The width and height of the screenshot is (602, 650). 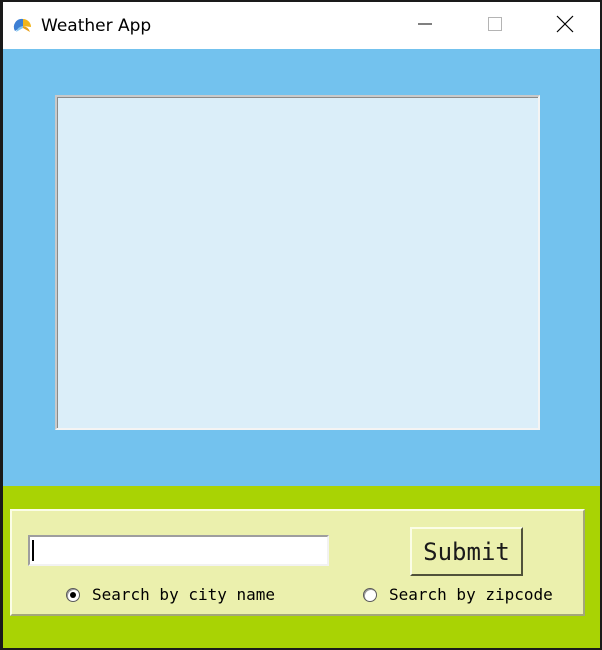 I want to click on close-button, so click(x=565, y=26).